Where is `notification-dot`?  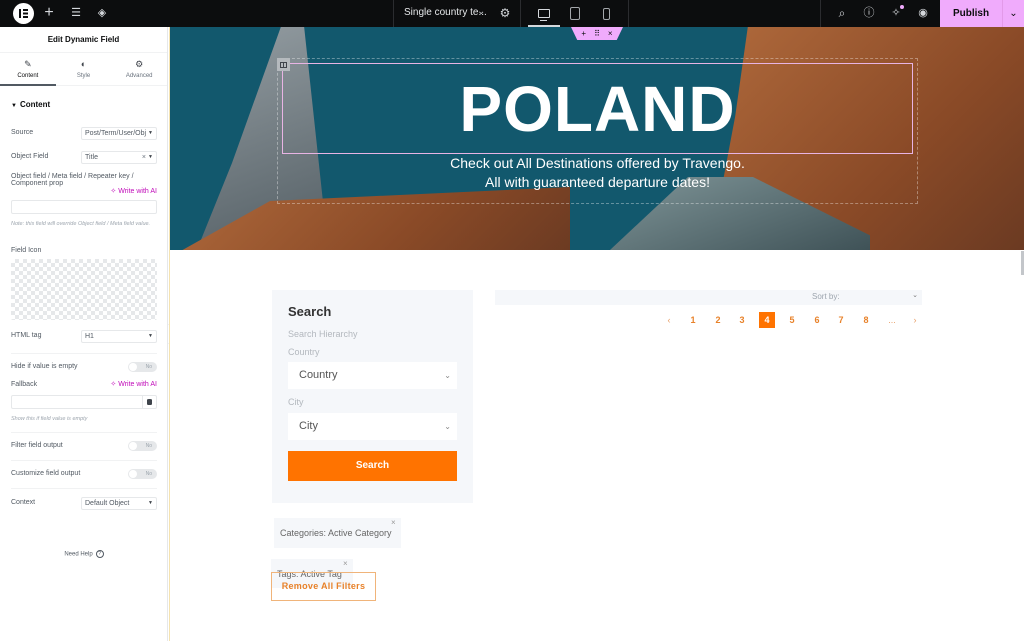
notification-dot is located at coordinates (902, 7).